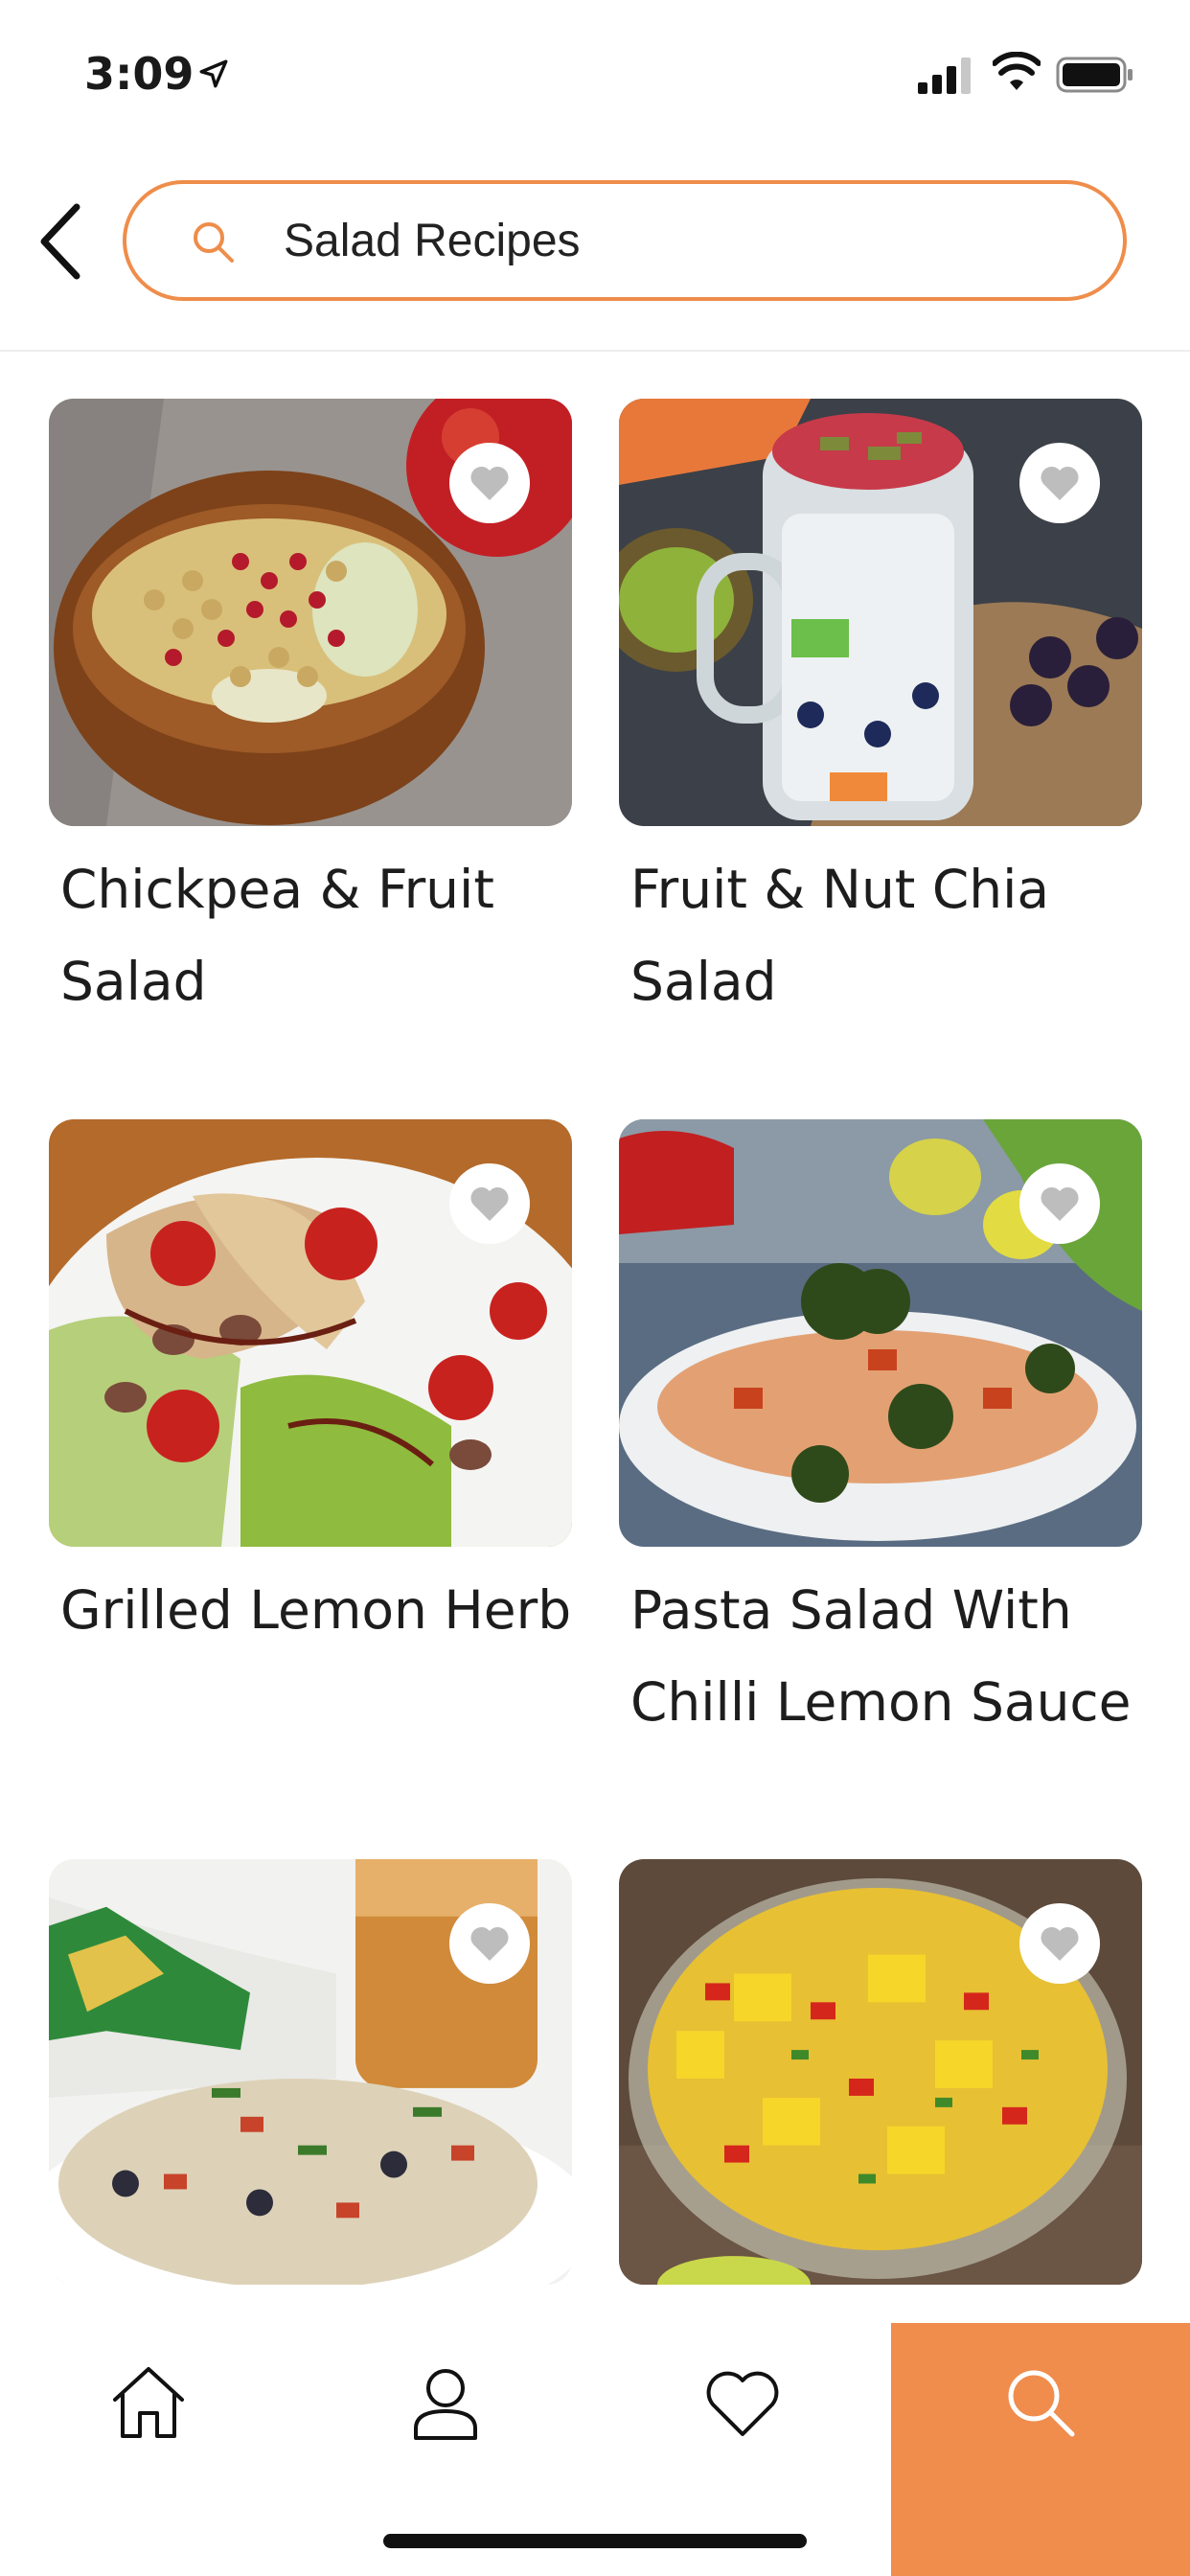 The height and width of the screenshot is (2576, 1190). Describe the element at coordinates (1017, 71) in the screenshot. I see `wifi-icon` at that location.